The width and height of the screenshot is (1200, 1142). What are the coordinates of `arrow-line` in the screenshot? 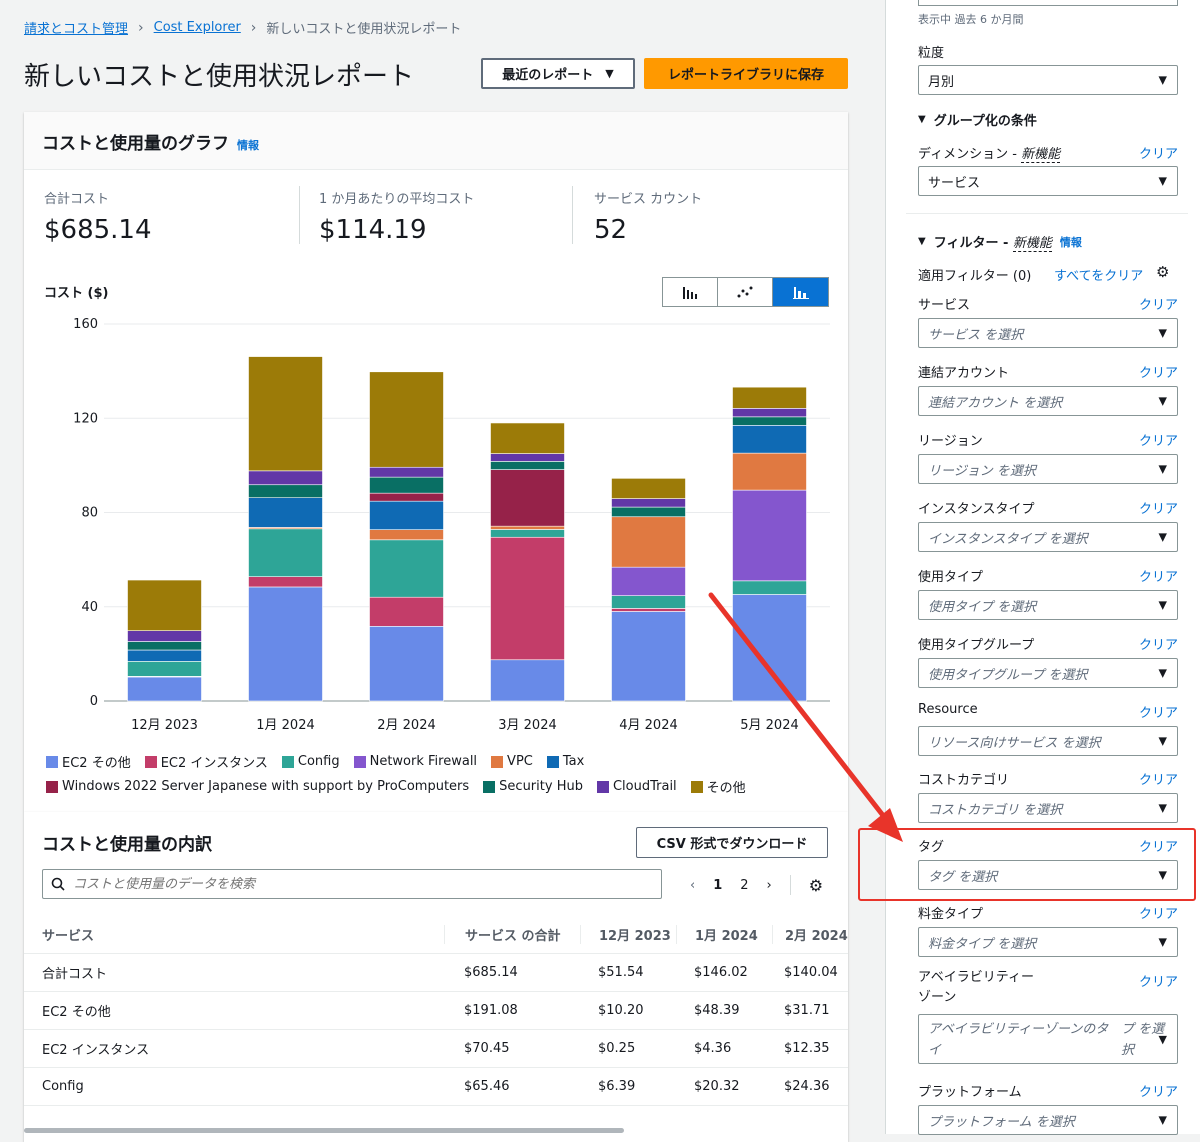 It's located at (798, 706).